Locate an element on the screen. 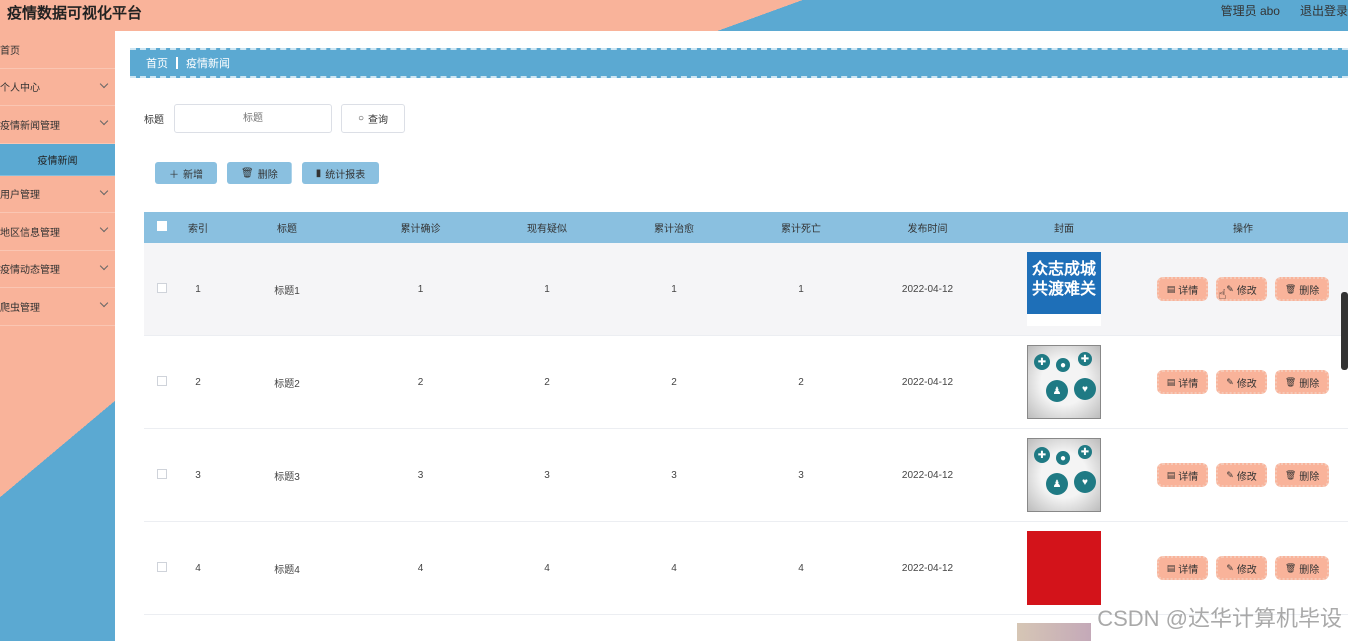  logout-link: 退出登录 is located at coordinates (1324, 10).